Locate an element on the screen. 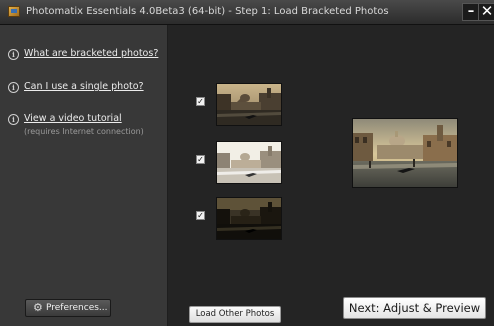  venice-photo-bright is located at coordinates (249, 162).